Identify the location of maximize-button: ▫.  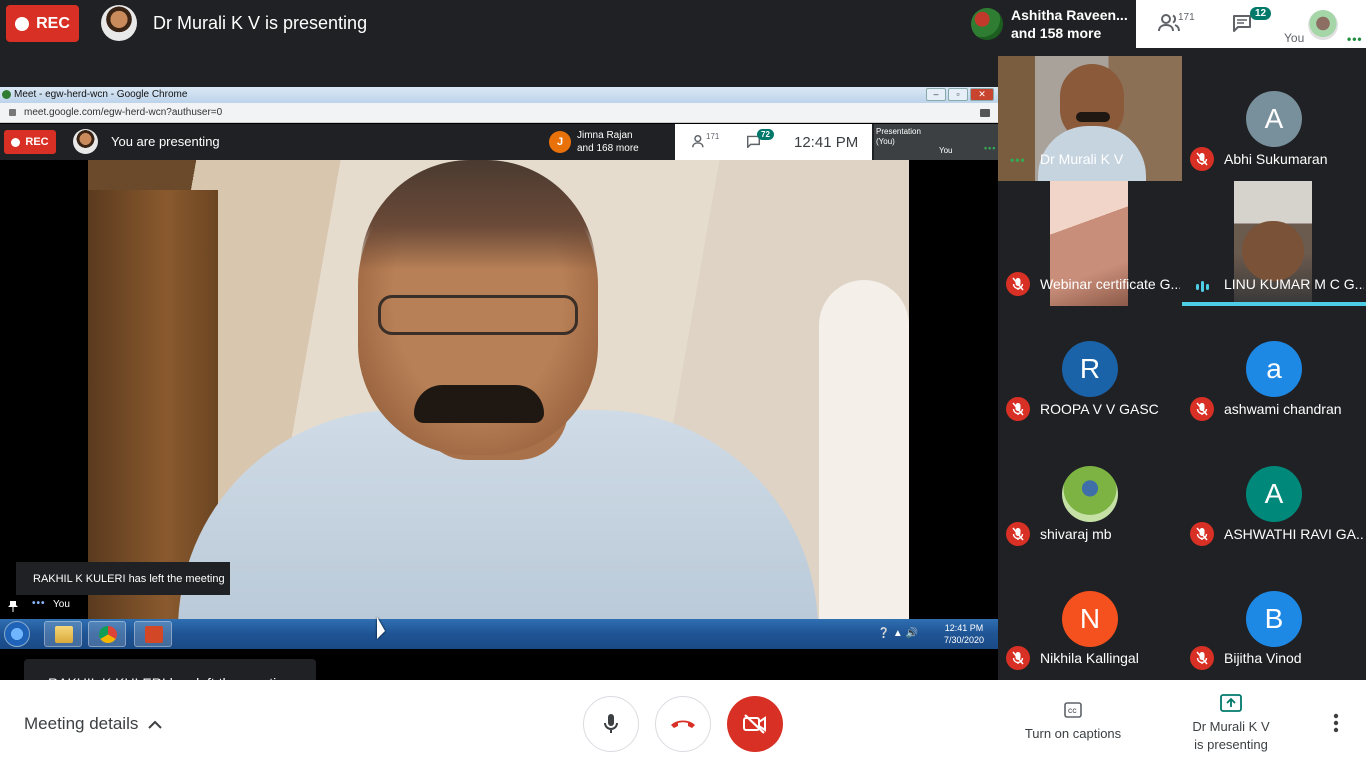
(958, 94).